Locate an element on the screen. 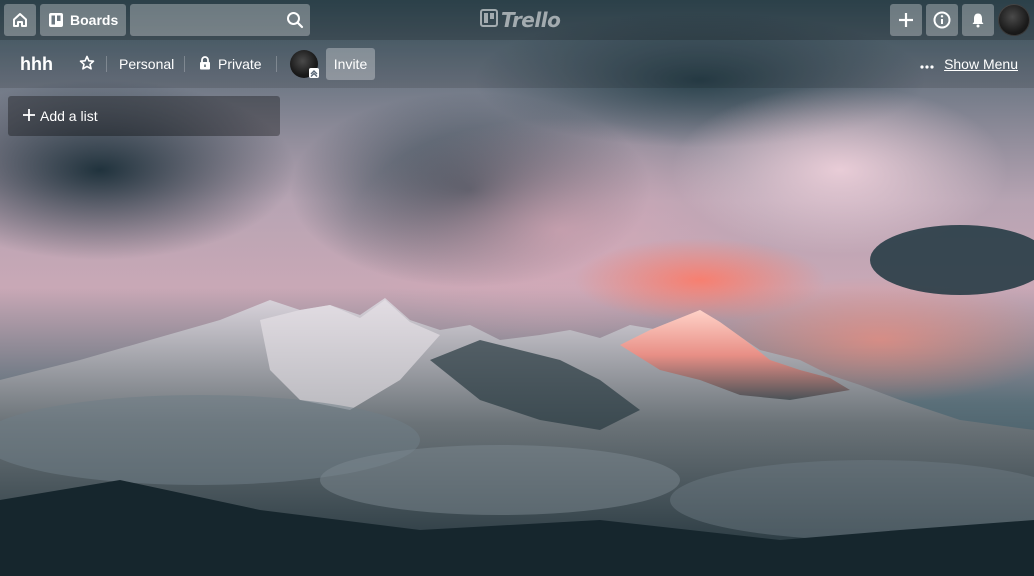 The height and width of the screenshot is (576, 1034). board-icon is located at coordinates (56, 20).